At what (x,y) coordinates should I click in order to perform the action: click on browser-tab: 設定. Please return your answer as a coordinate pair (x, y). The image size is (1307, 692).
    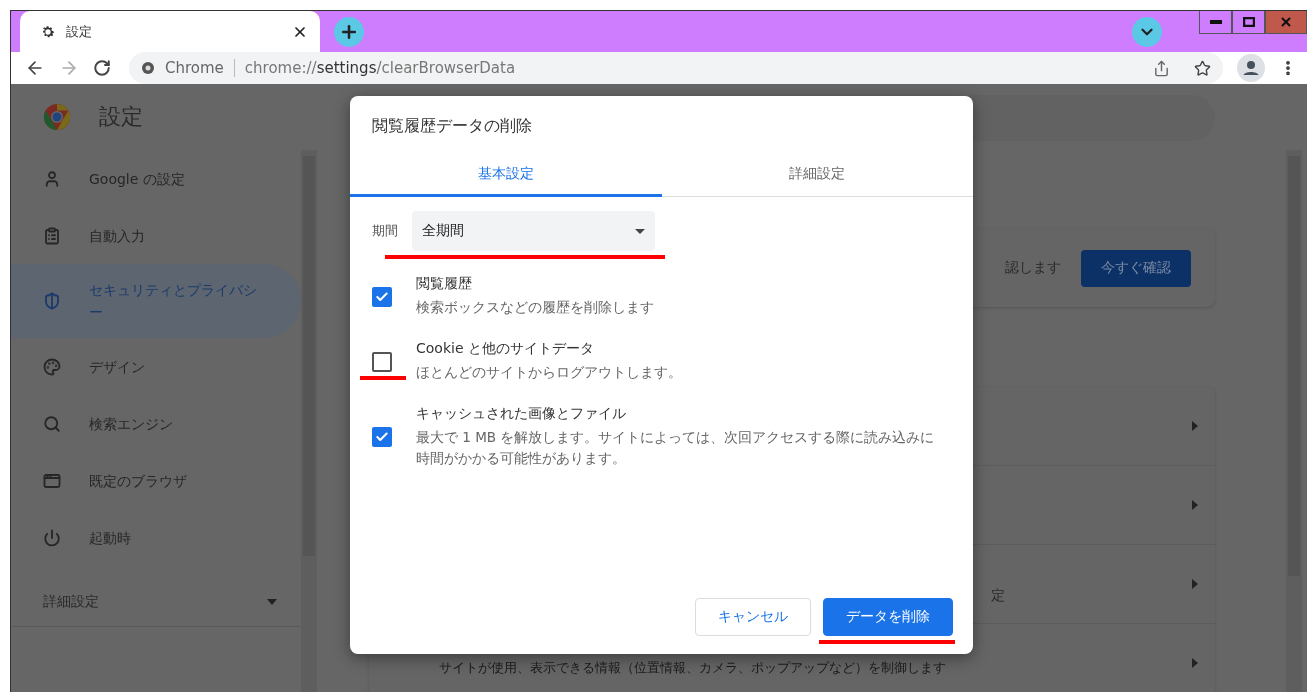
    Looking at the image, I should click on (170, 31).